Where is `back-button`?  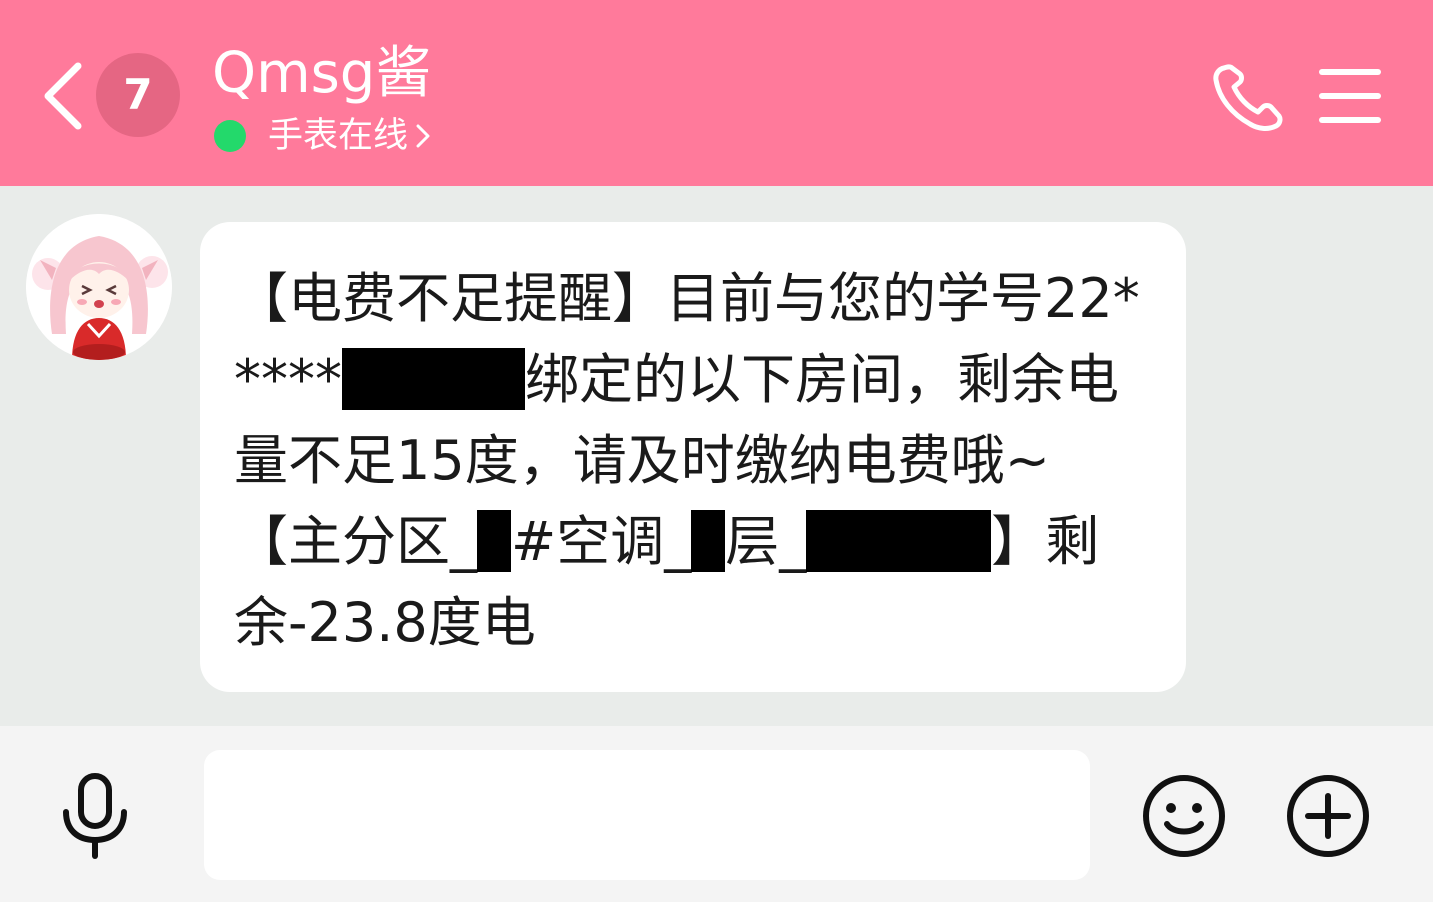
back-button is located at coordinates (64, 96).